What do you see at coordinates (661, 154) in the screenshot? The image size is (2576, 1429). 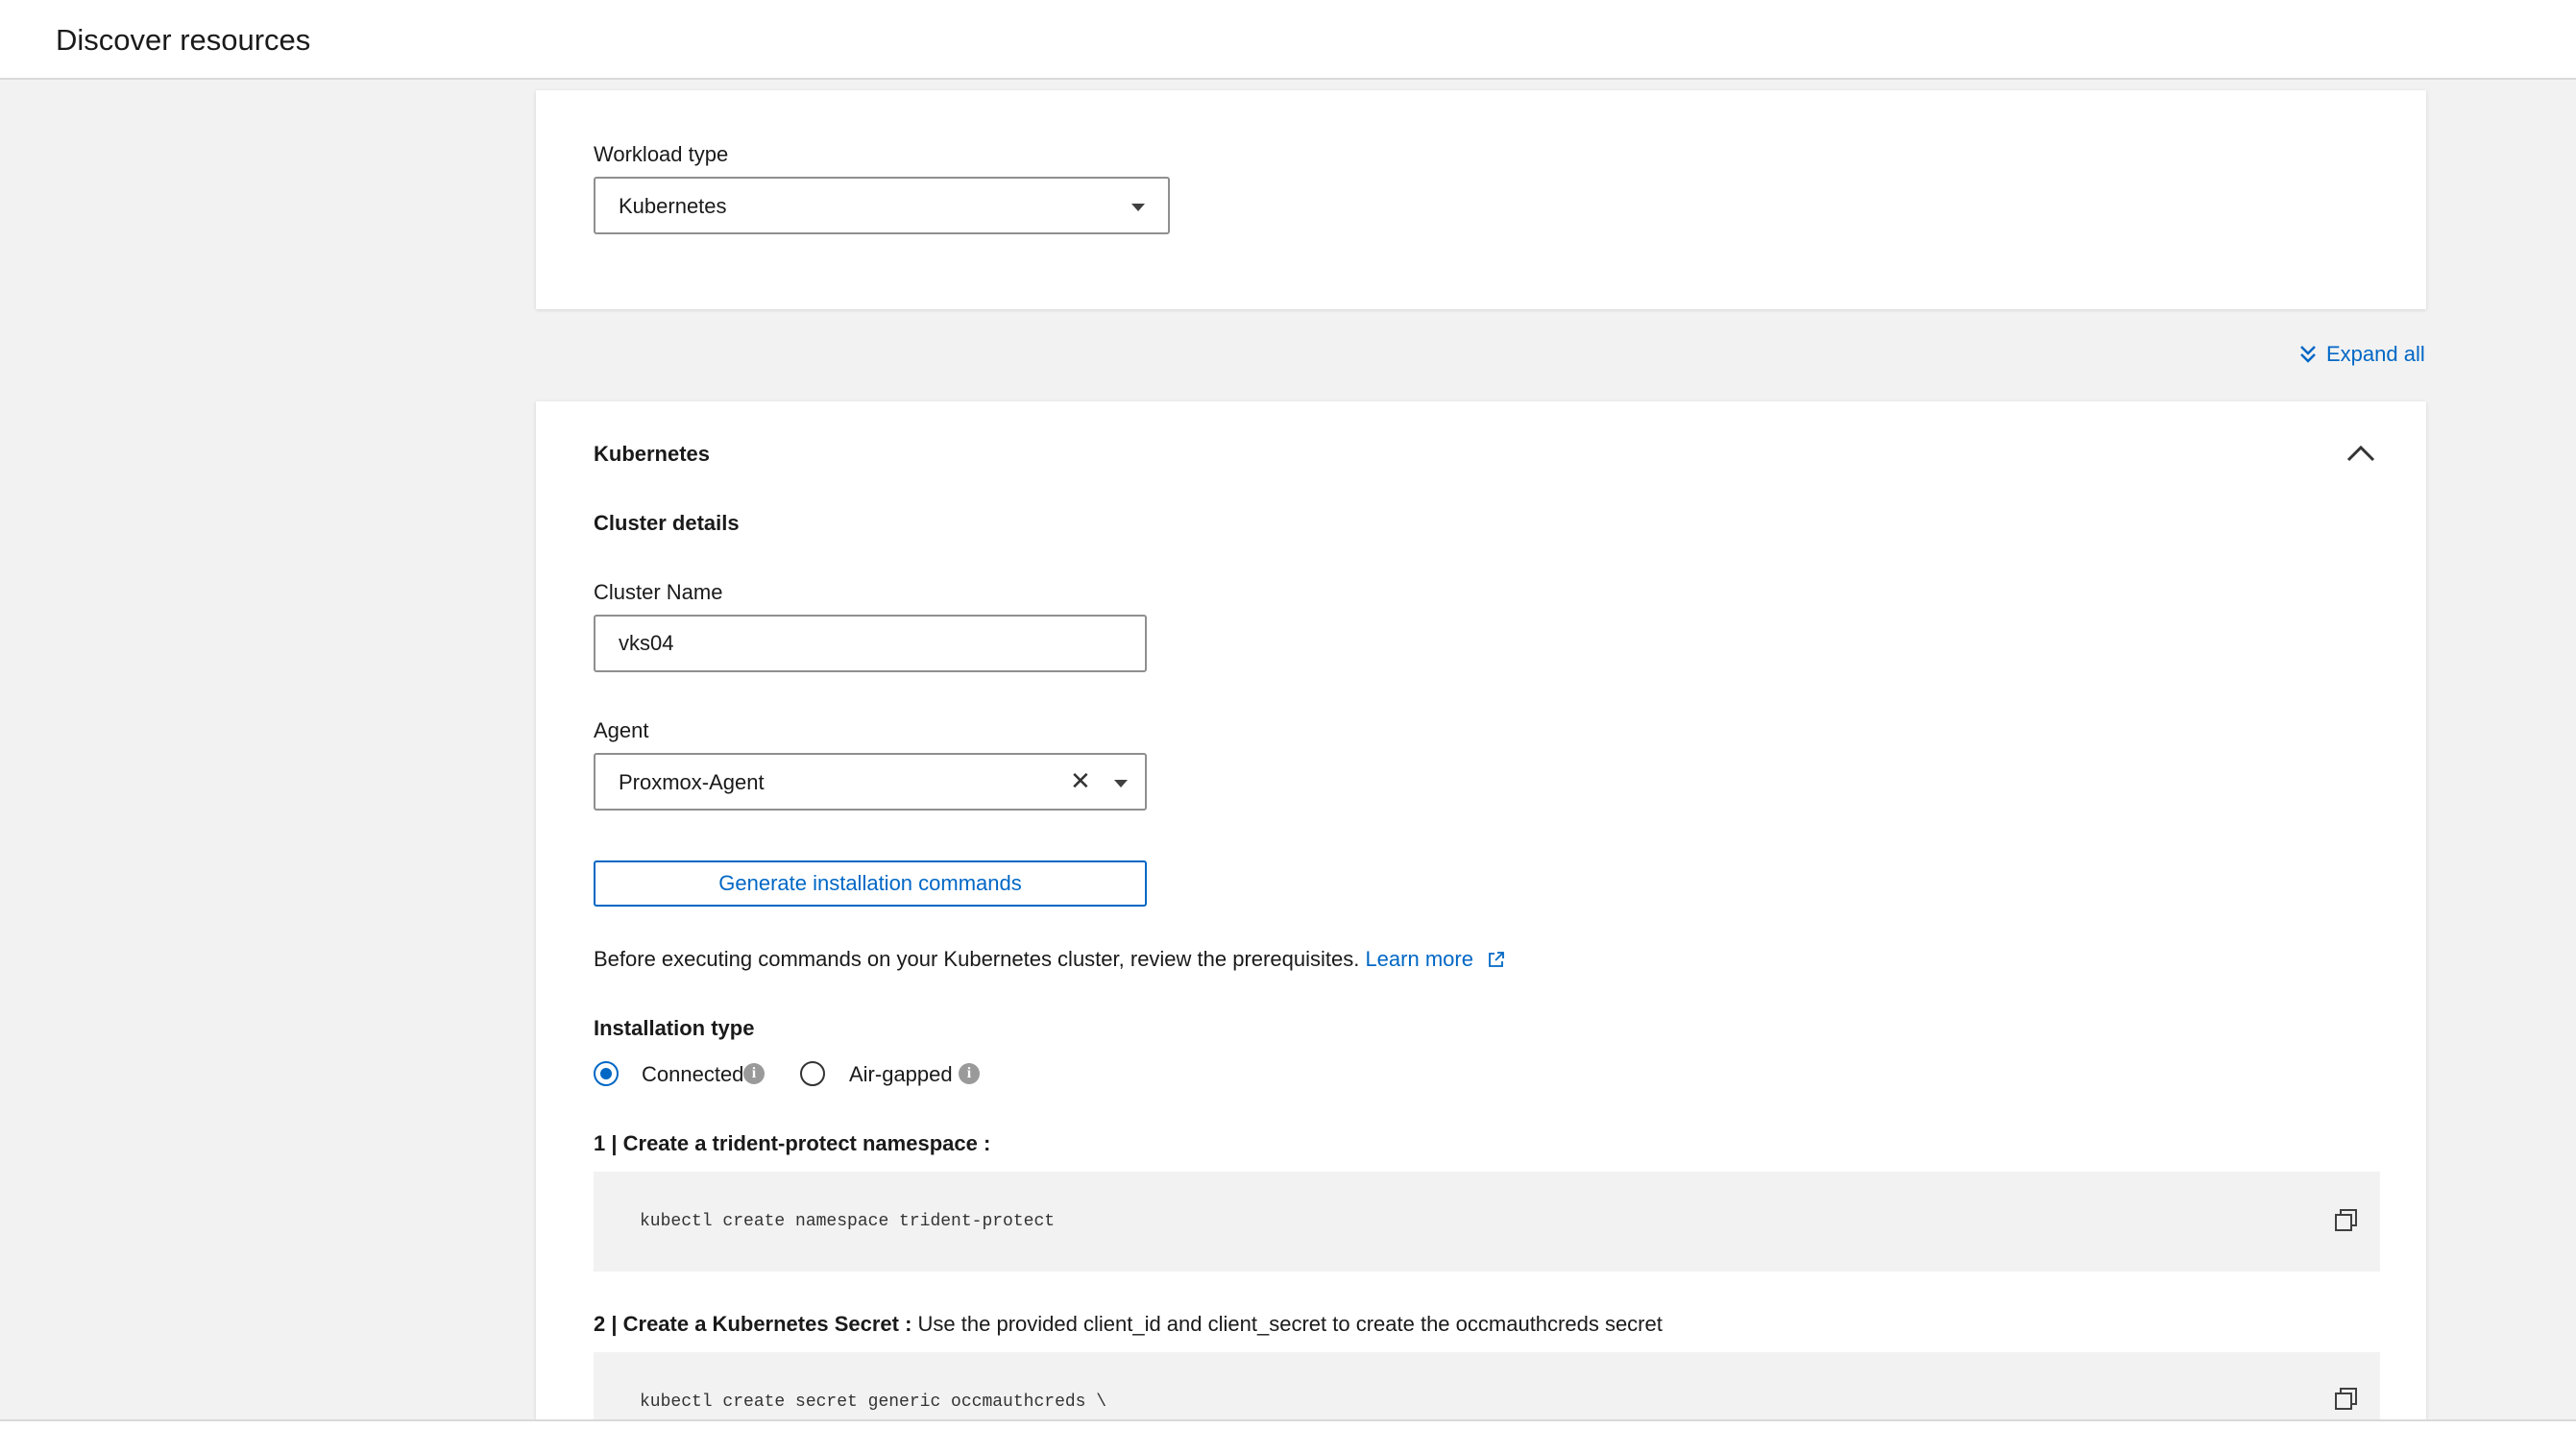 I see `workload-type-label: Workload type` at bounding box center [661, 154].